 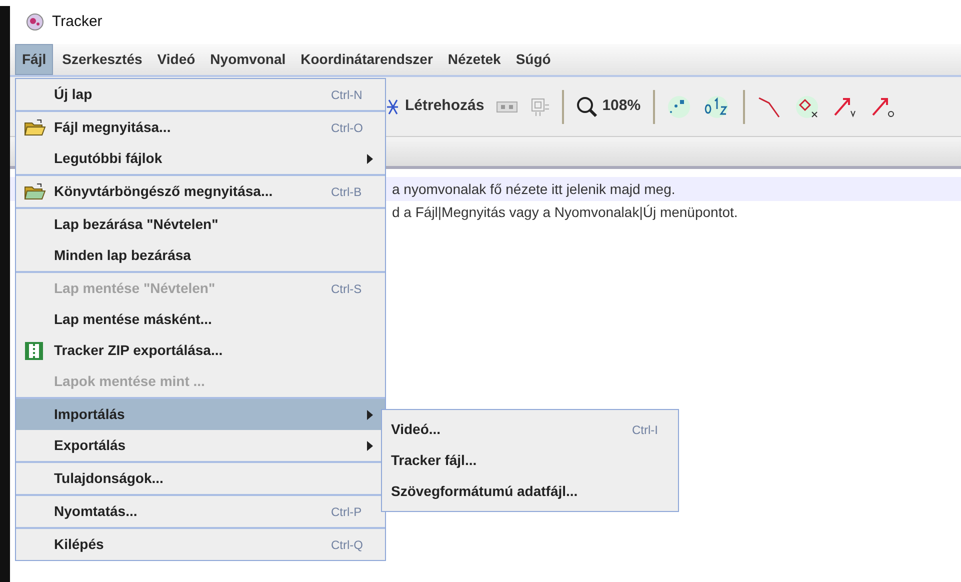 What do you see at coordinates (347, 545) in the screenshot?
I see `shortcut-text: Ctrl-Q` at bounding box center [347, 545].